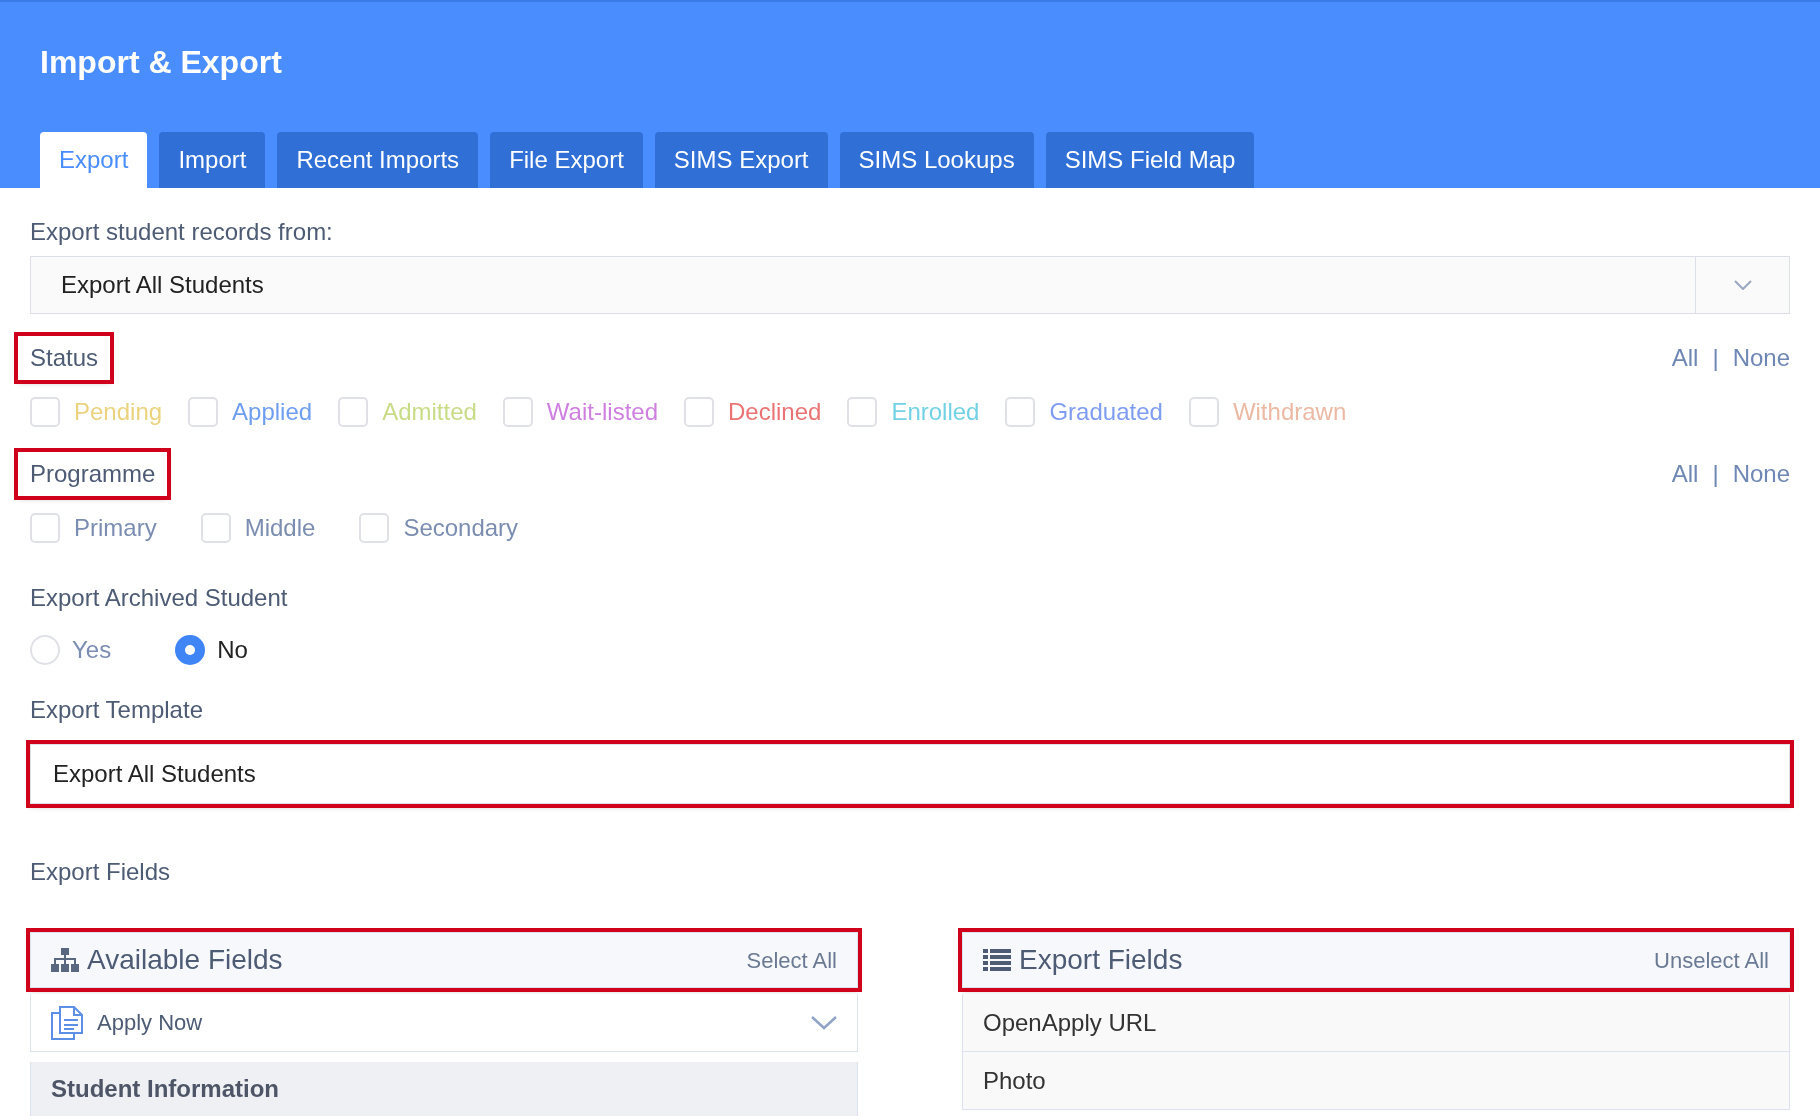  What do you see at coordinates (232, 650) in the screenshot?
I see `option-label: No` at bounding box center [232, 650].